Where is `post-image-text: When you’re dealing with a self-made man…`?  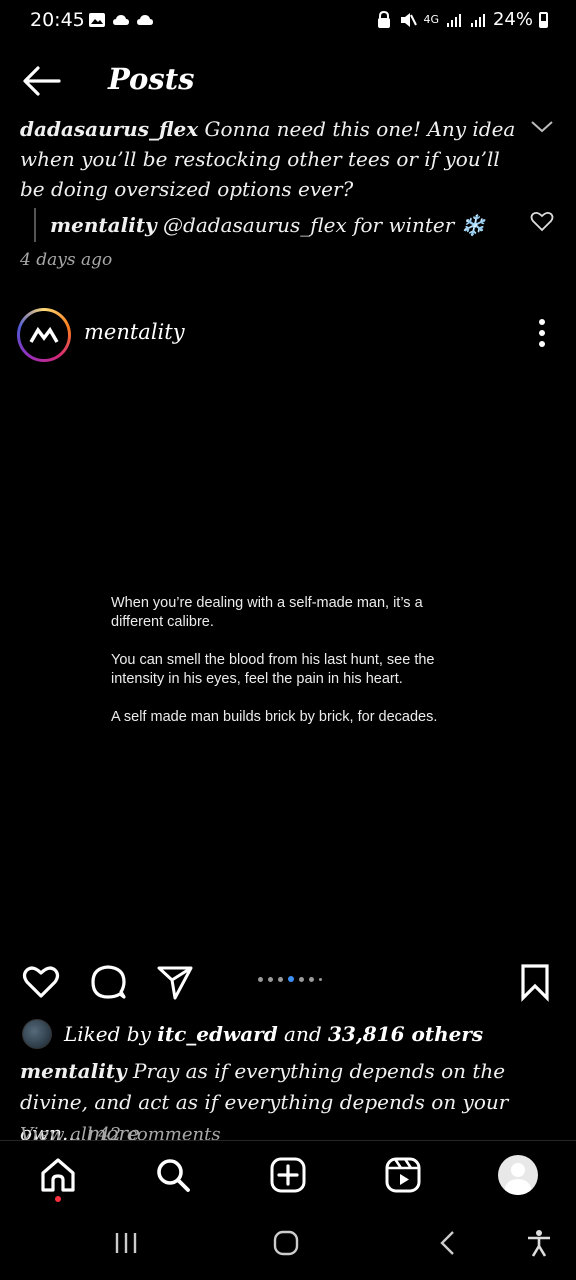 post-image-text: When you’re dealing with a self-made man… is located at coordinates (291, 670).